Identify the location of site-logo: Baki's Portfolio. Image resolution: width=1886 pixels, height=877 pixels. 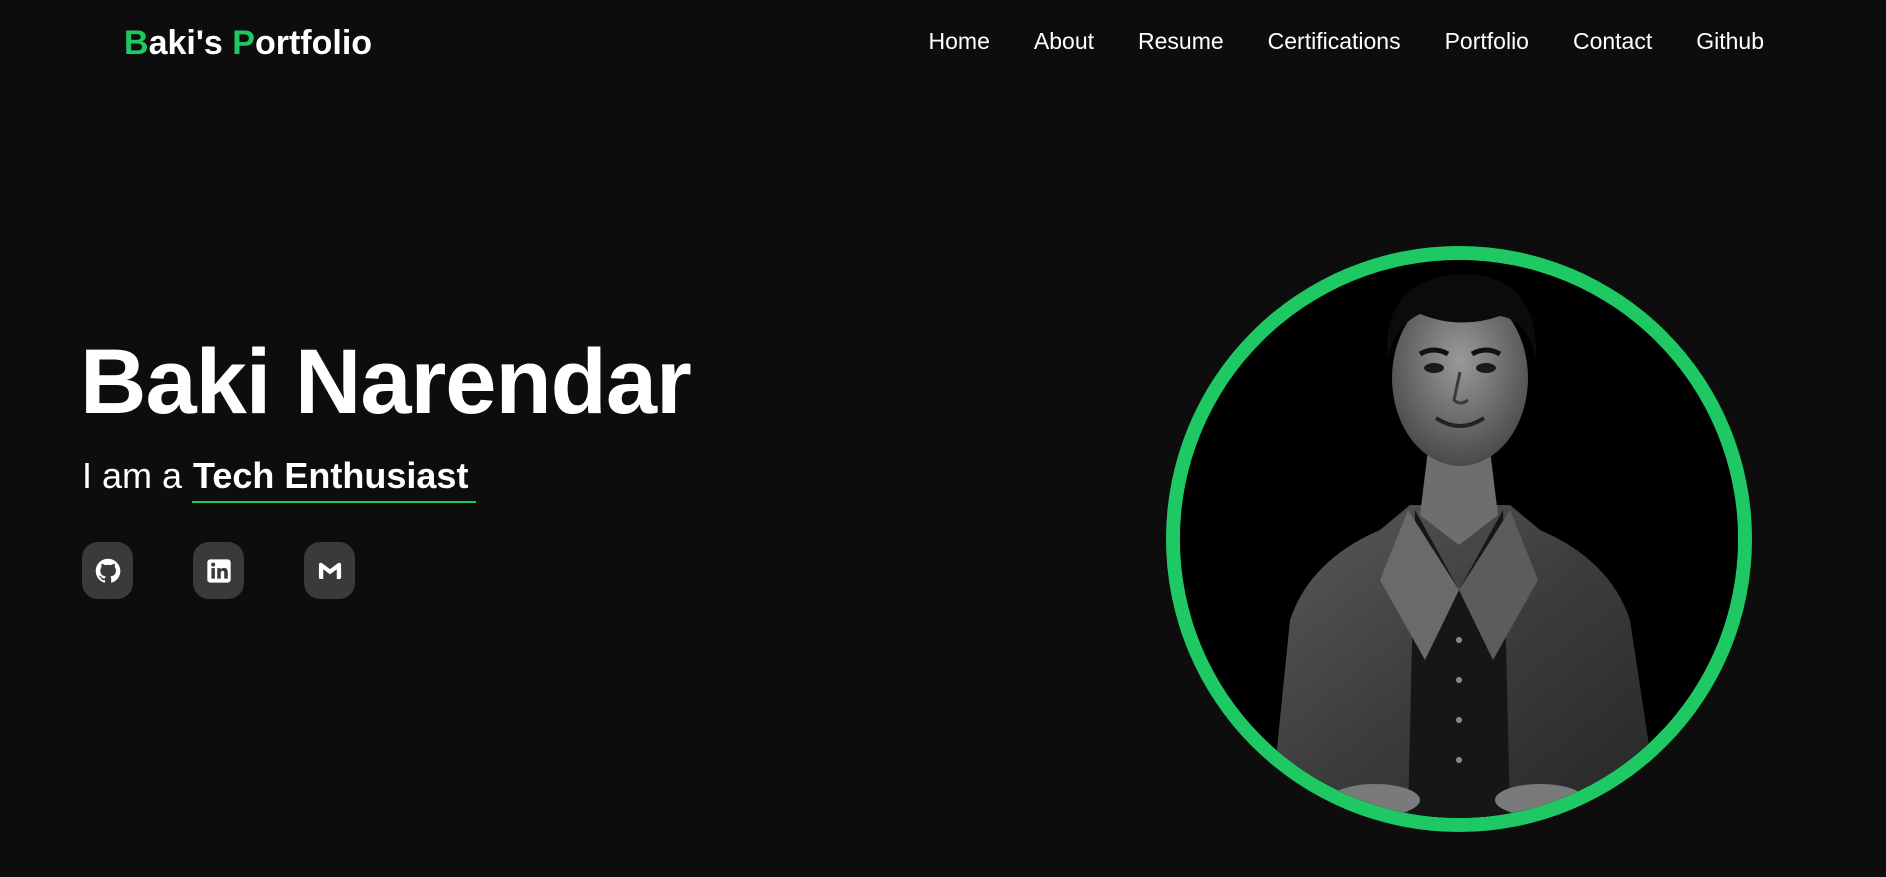
(248, 43).